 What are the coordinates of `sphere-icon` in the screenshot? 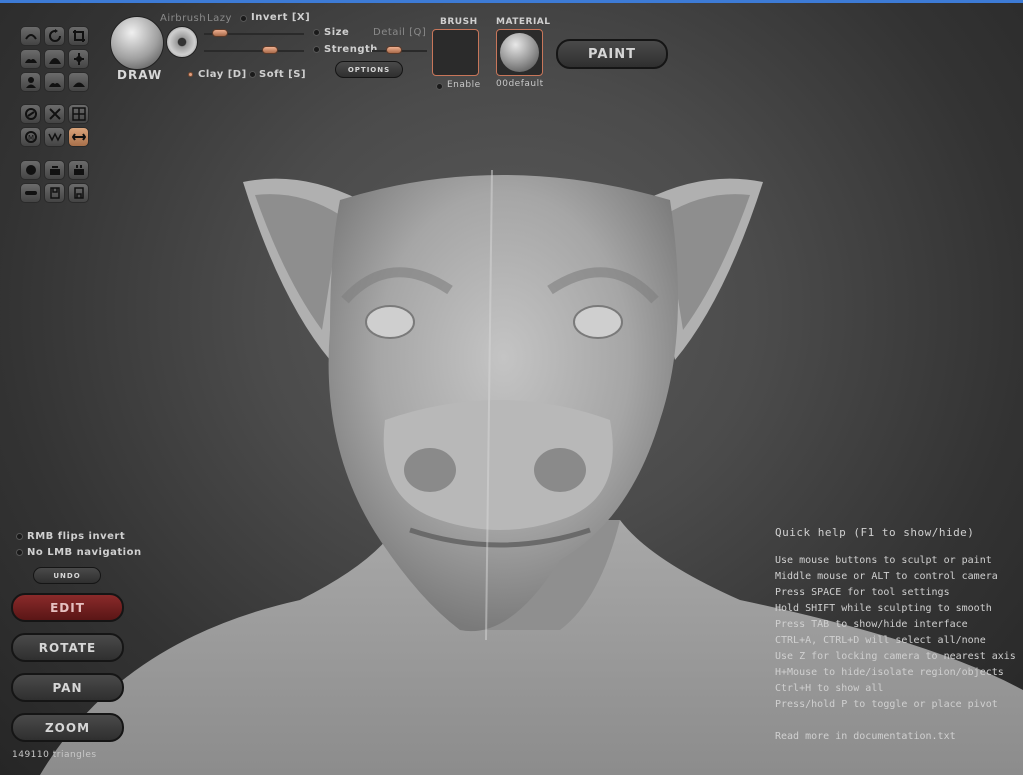 It's located at (30, 170).